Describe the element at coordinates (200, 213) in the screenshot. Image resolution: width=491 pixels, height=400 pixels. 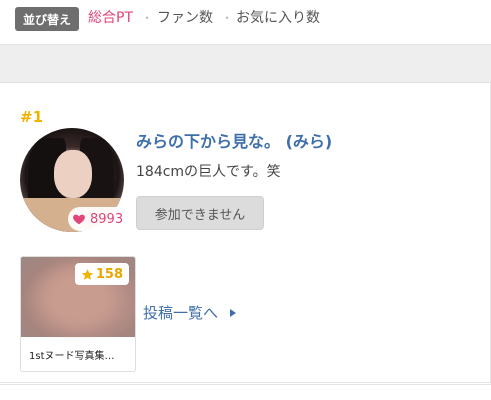
I see `join-button: 参加できません` at that location.